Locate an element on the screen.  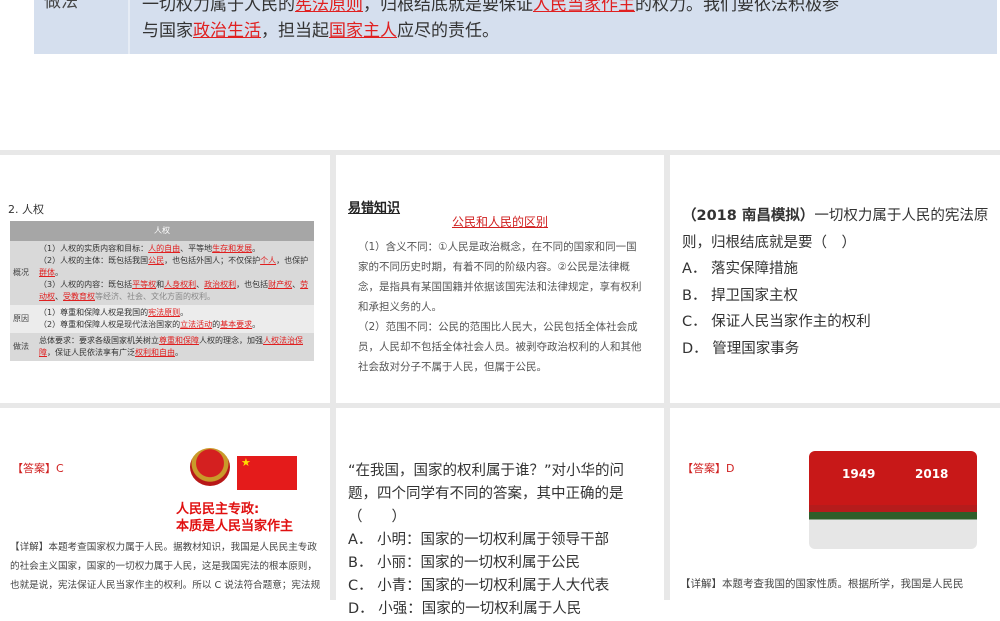
photo-year: 1949 is located at coordinates (859, 474).